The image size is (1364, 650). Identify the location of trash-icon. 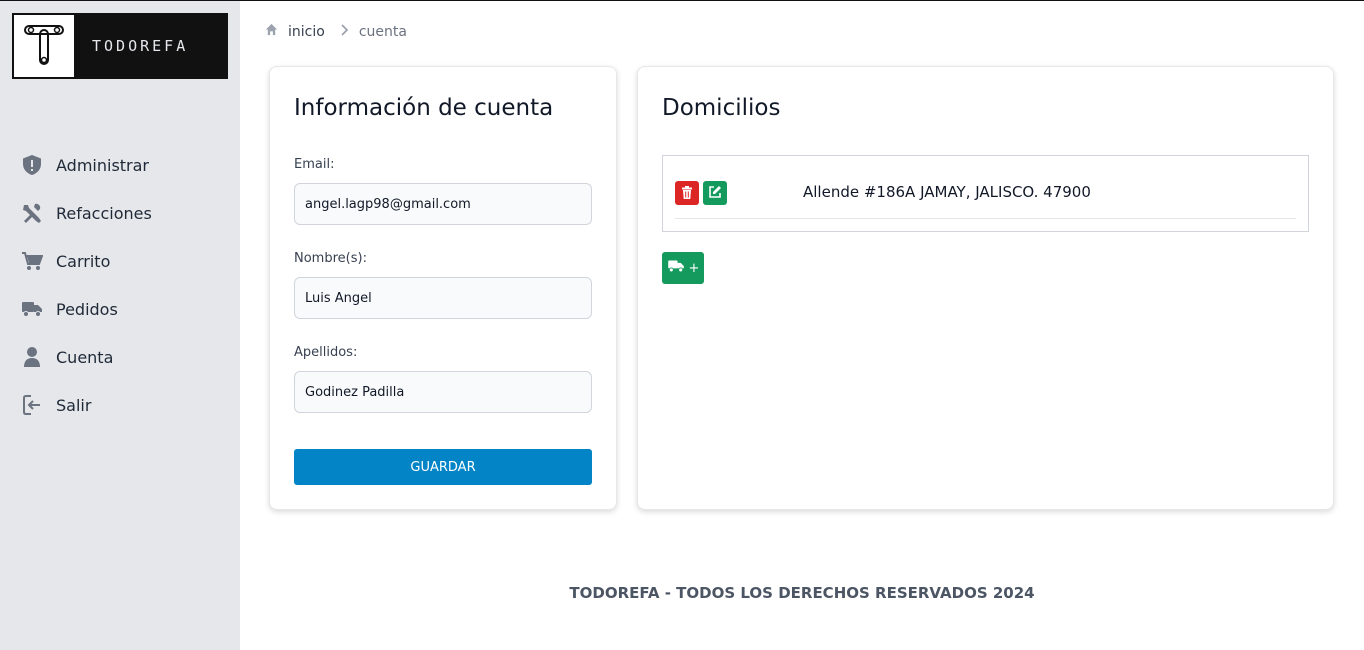
(687, 193).